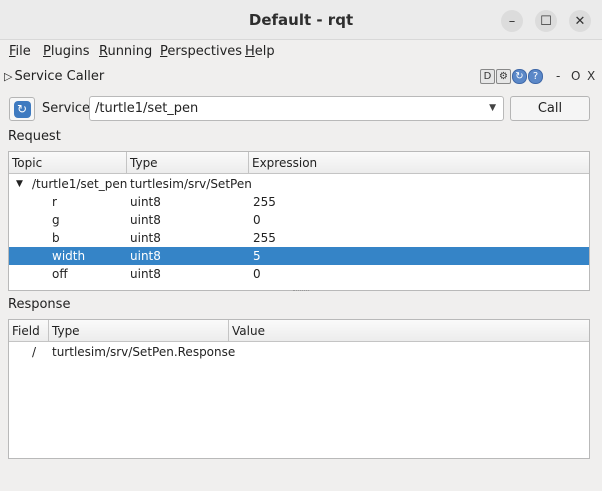  What do you see at coordinates (201, 51) in the screenshot?
I see `menu-perspectives: Perspectives` at bounding box center [201, 51].